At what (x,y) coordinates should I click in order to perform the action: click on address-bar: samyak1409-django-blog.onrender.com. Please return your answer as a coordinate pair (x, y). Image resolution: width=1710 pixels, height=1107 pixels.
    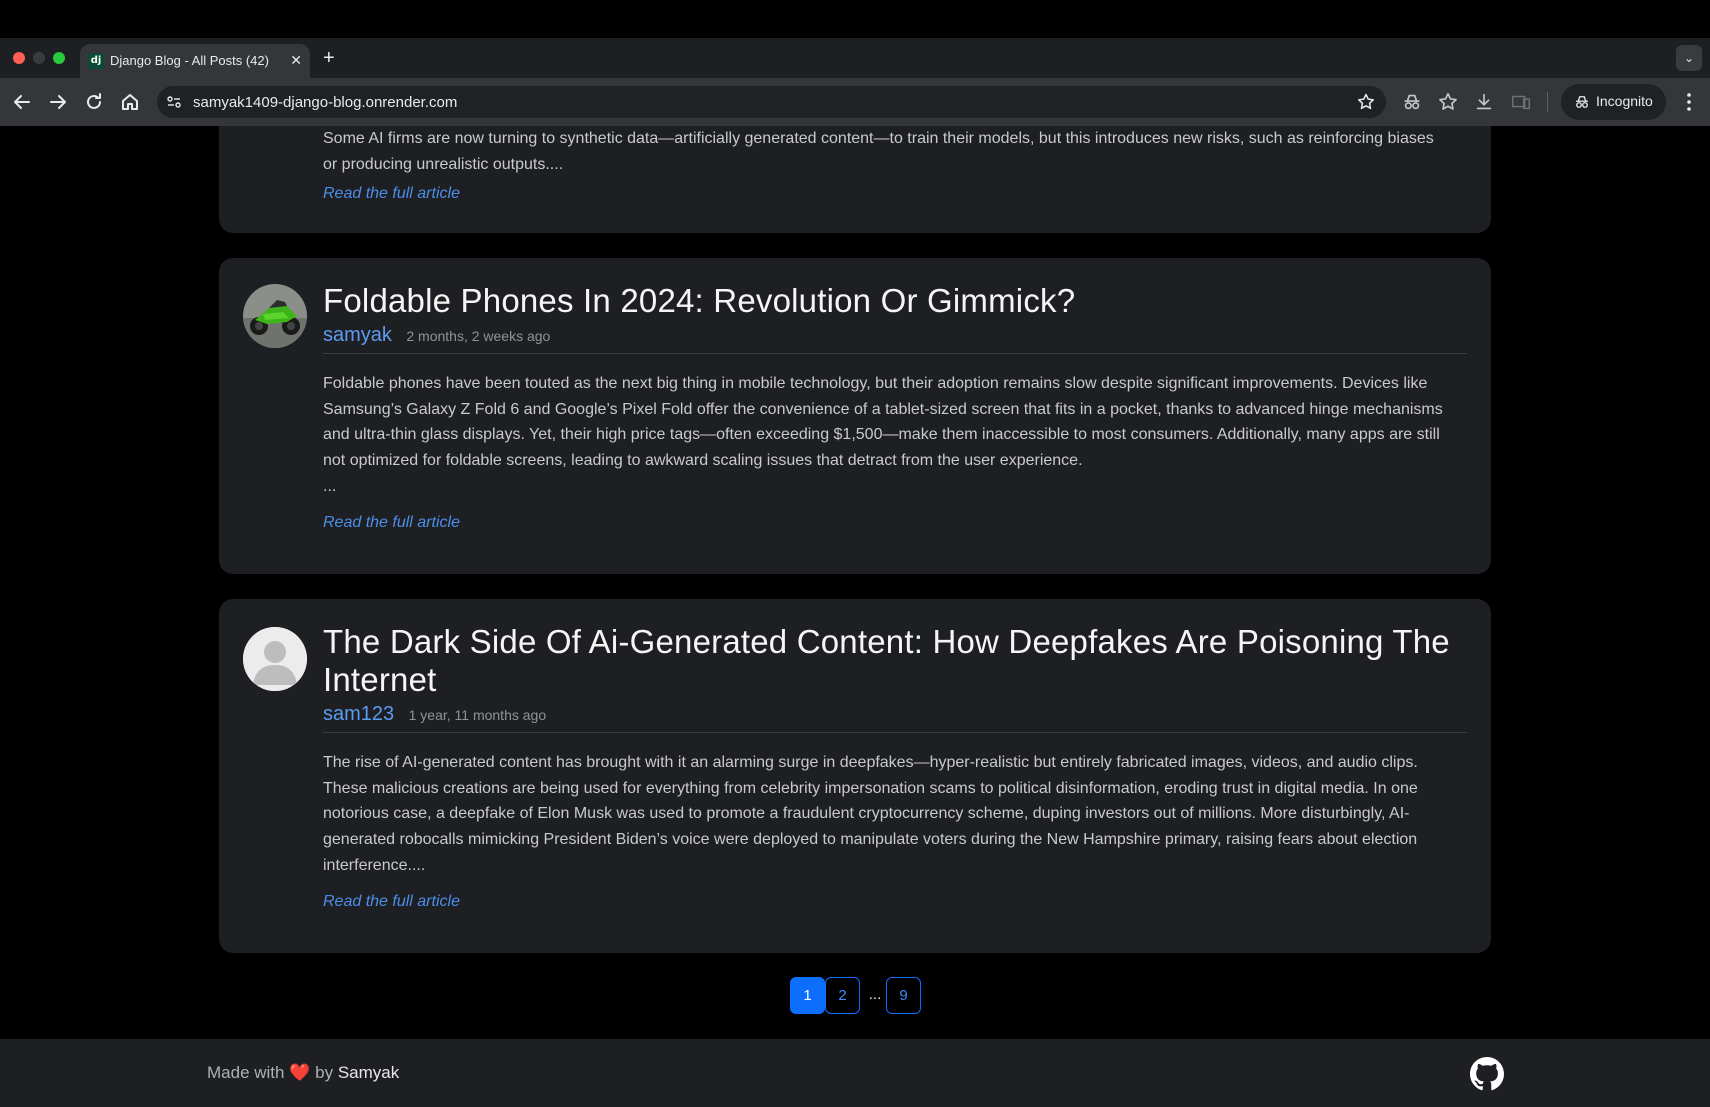
    Looking at the image, I should click on (771, 102).